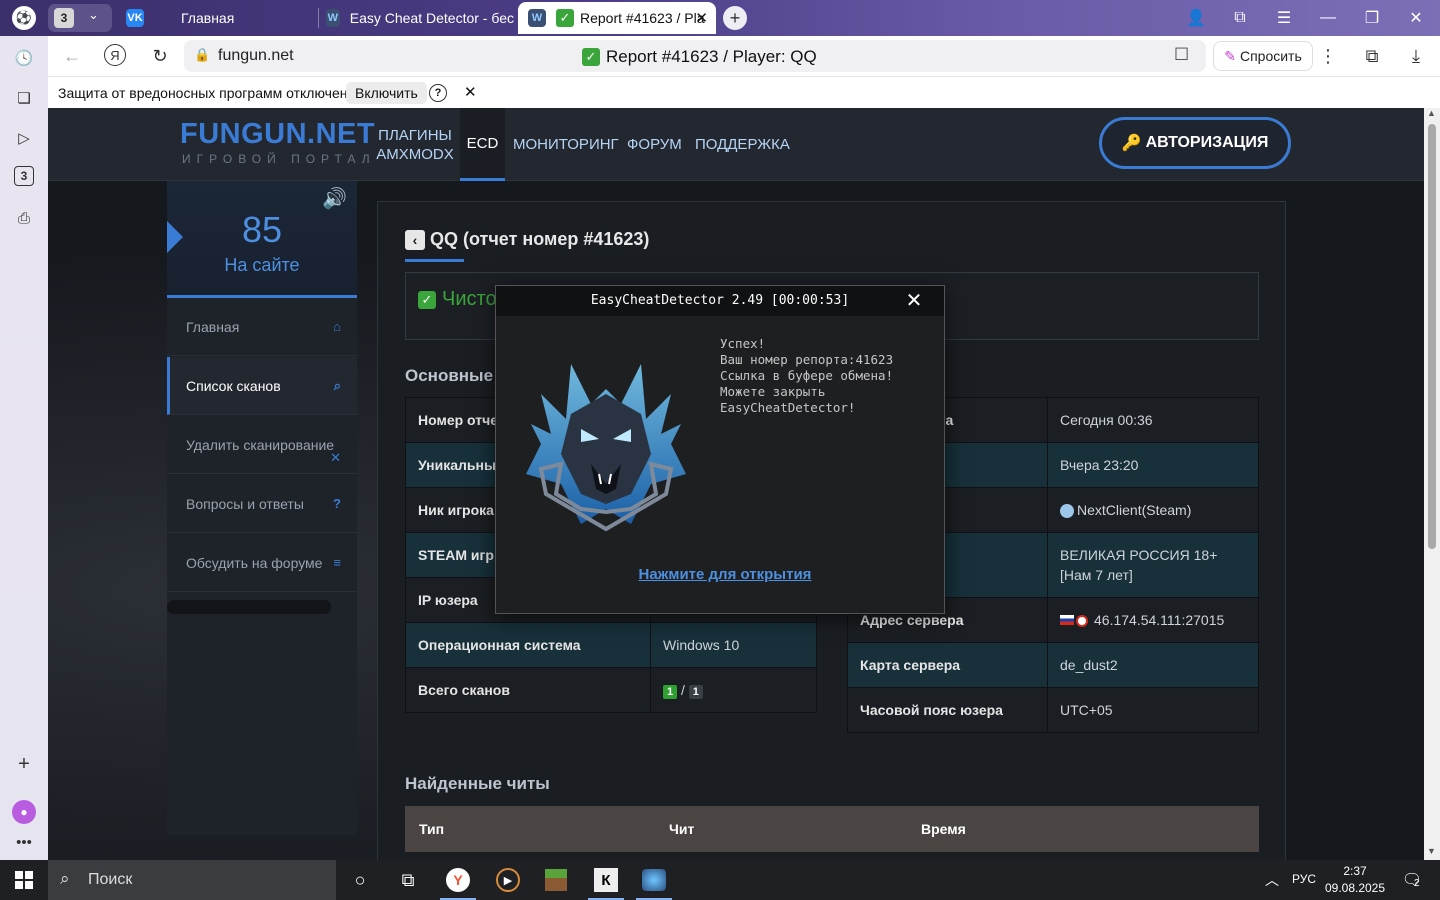  Describe the element at coordinates (432, 829) in the screenshot. I see `col-type: Тип` at that location.